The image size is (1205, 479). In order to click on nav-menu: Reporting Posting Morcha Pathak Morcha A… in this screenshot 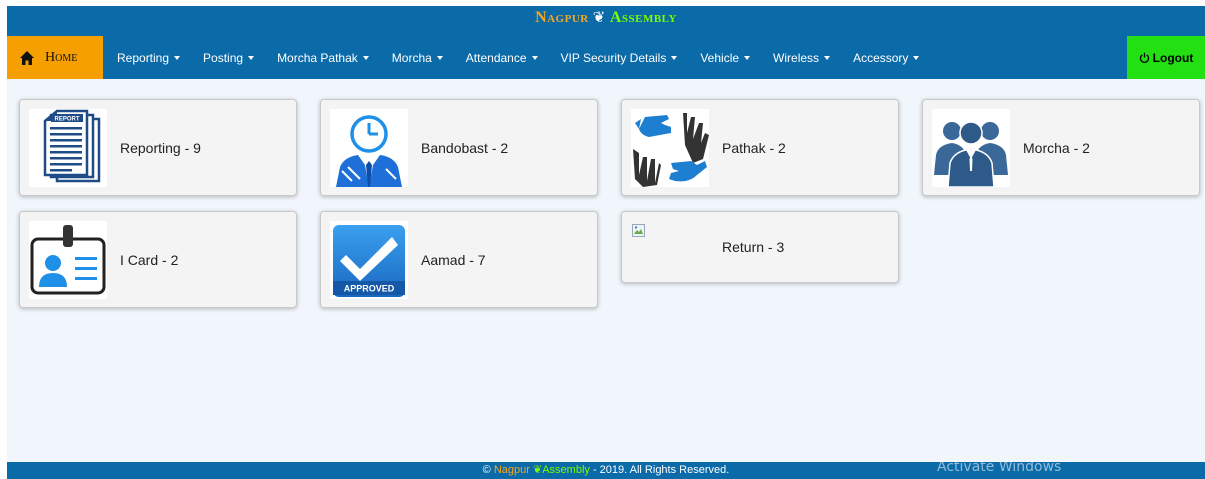, I will do `click(529, 57)`.